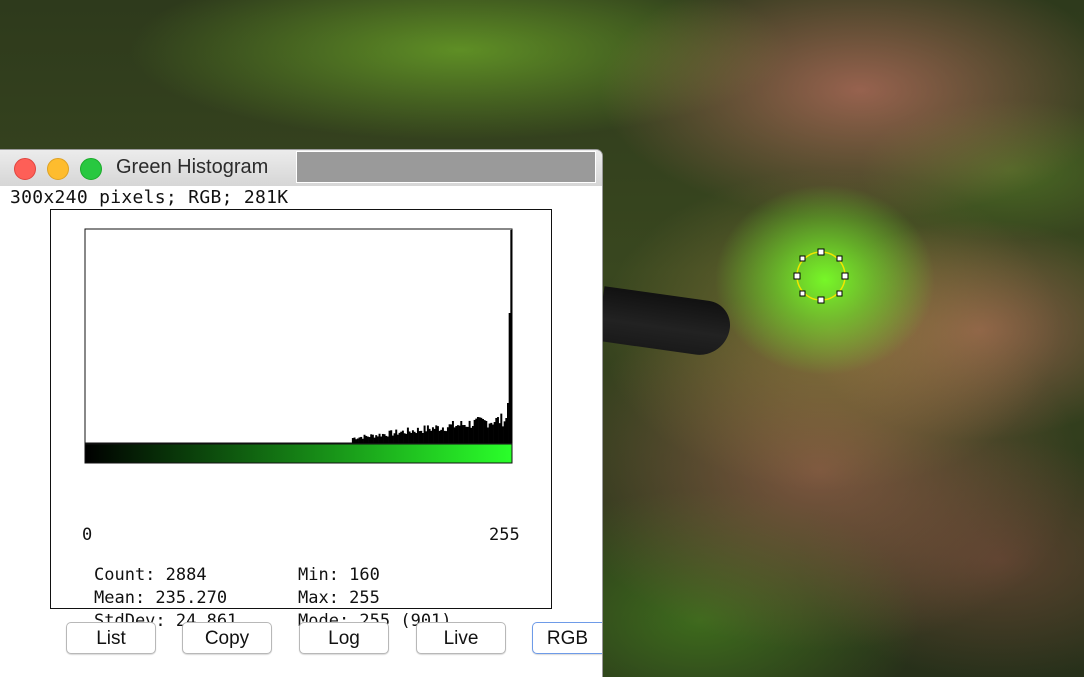 This screenshot has height=677, width=1084. What do you see at coordinates (567, 638) in the screenshot?
I see `rgb-button: RGB` at bounding box center [567, 638].